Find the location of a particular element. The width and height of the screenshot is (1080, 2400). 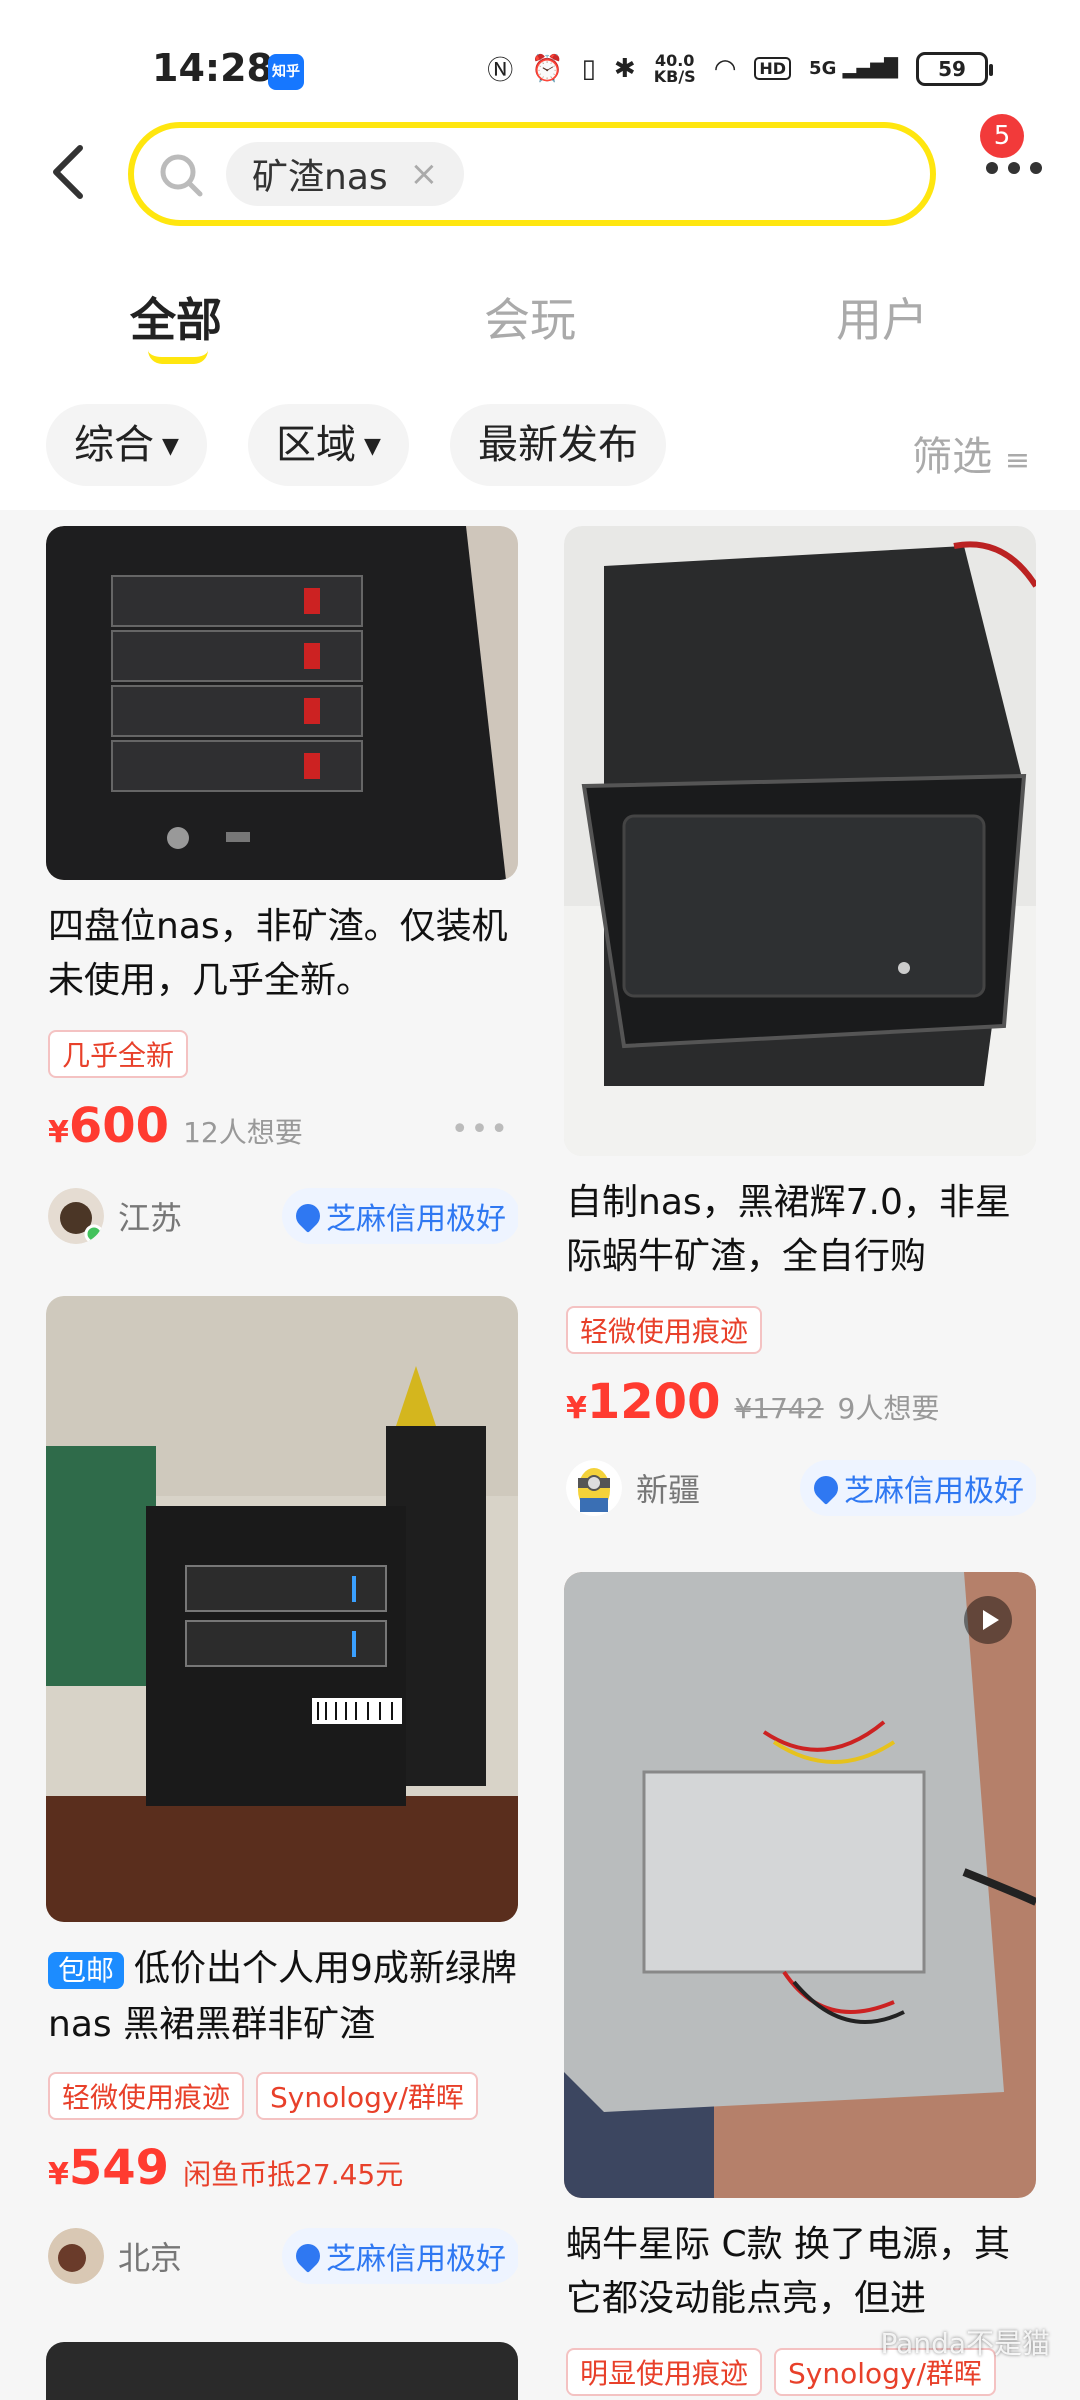

search-query-chip: 矿渣nas × is located at coordinates (345, 174).